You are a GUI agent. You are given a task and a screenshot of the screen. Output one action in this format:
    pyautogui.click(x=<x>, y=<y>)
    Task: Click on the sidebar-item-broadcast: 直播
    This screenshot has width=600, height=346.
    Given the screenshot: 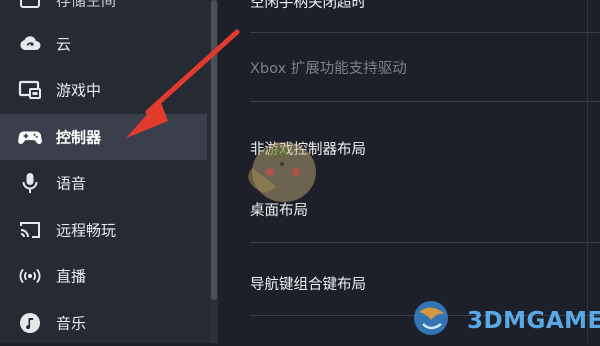 What is the action you would take?
    pyautogui.click(x=103, y=276)
    